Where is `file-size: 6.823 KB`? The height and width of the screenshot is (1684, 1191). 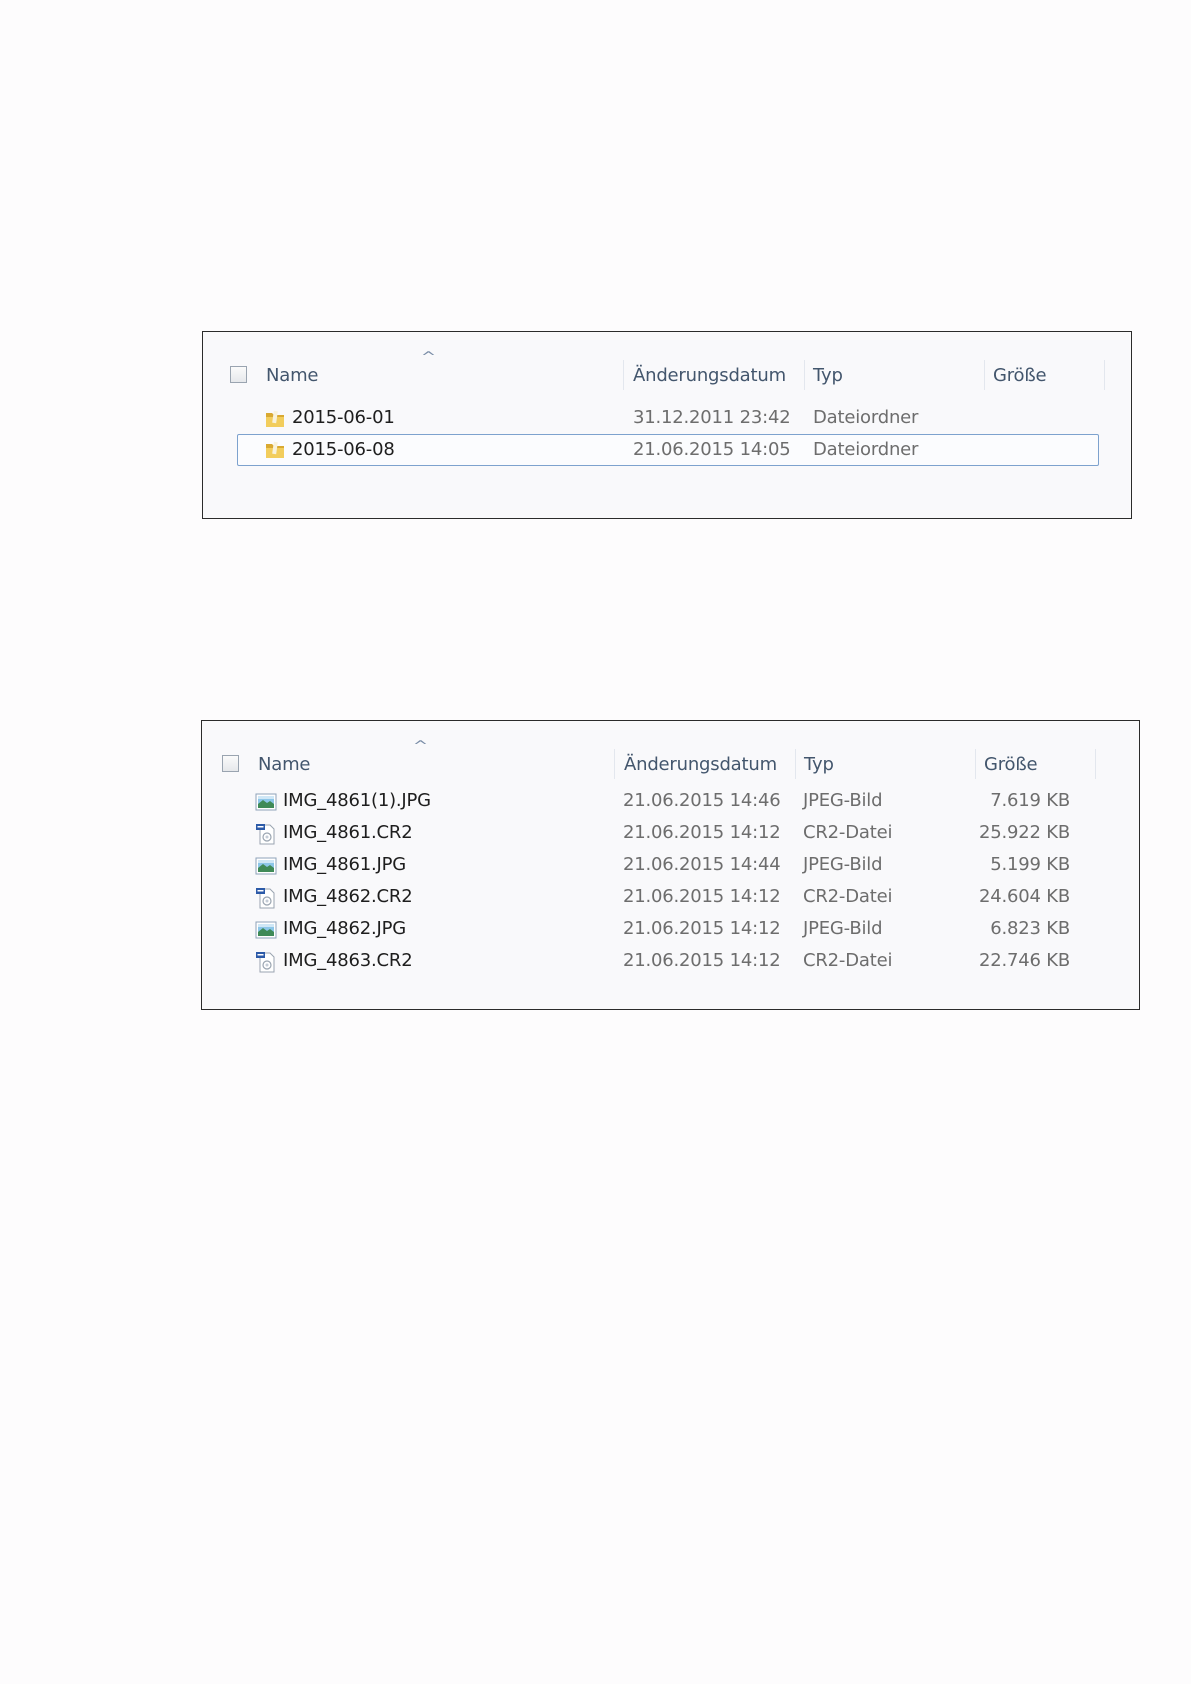
file-size: 6.823 KB is located at coordinates (1030, 928).